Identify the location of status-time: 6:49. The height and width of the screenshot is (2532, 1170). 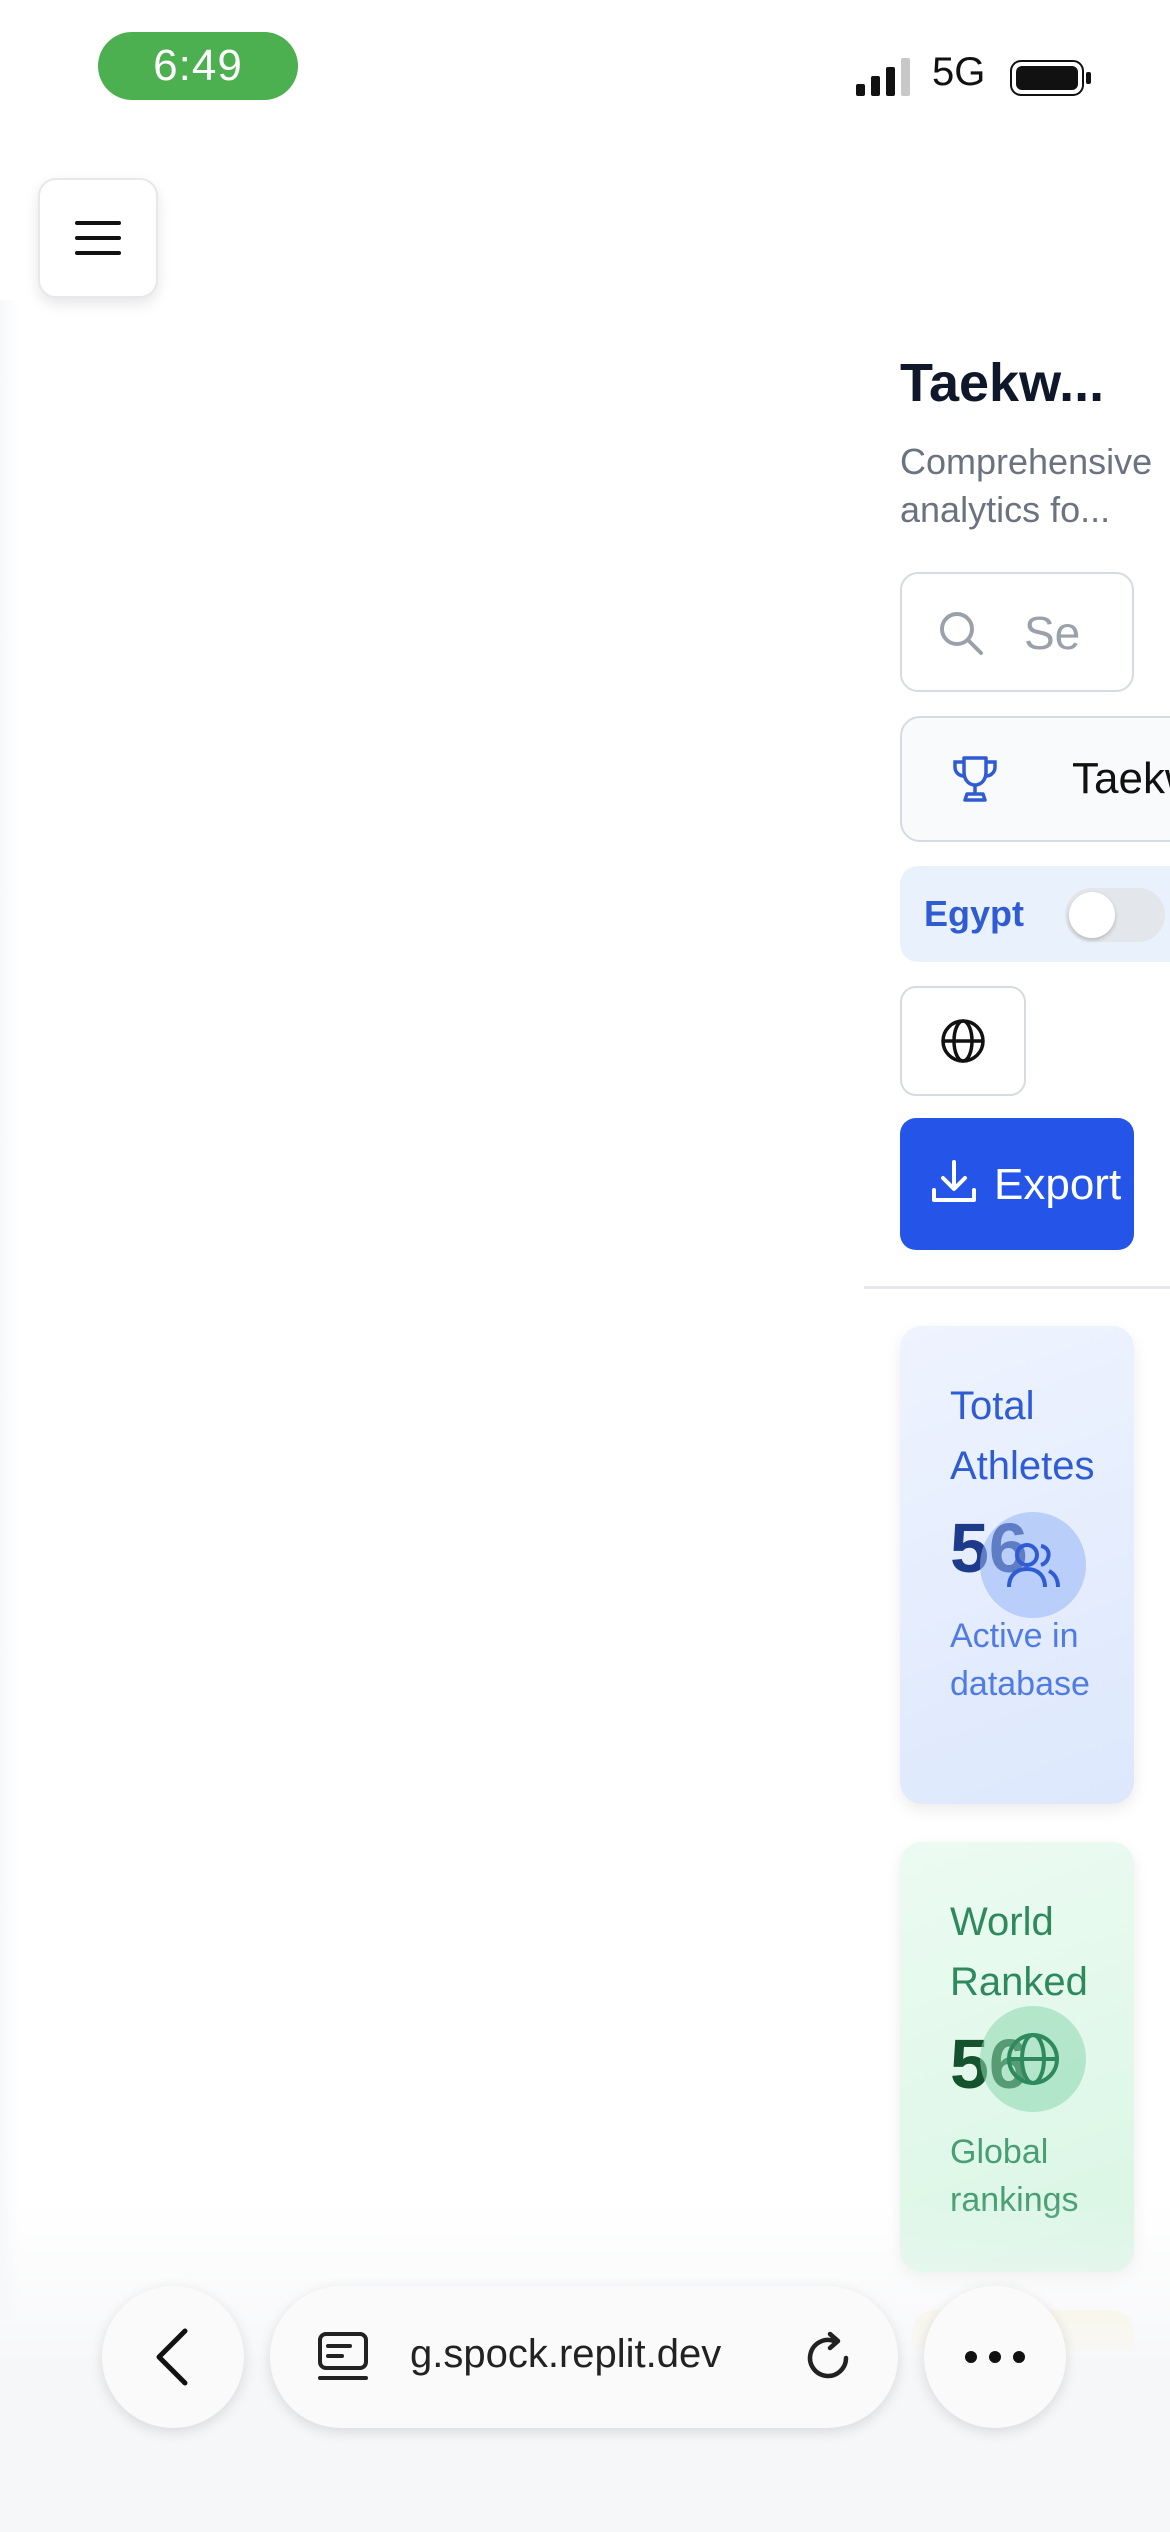
(198, 66).